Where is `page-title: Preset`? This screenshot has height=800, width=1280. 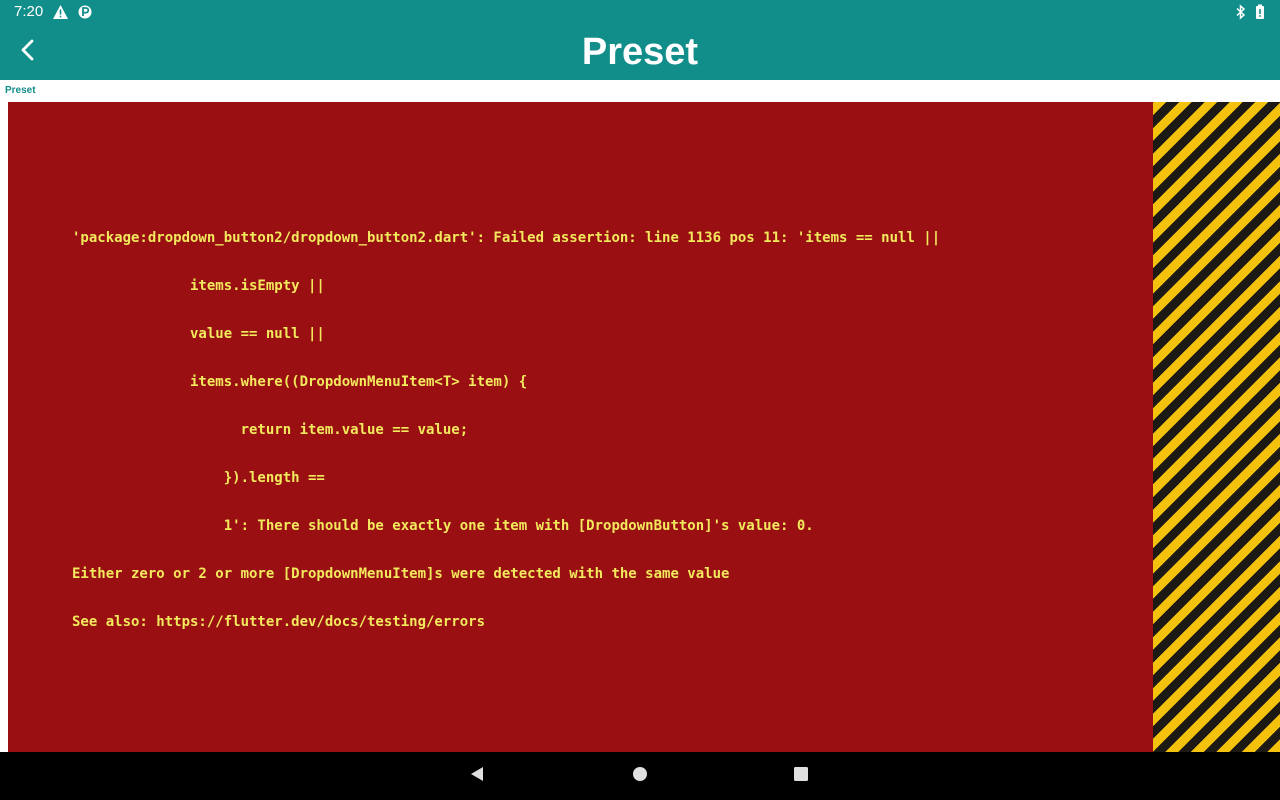
page-title: Preset is located at coordinates (640, 52).